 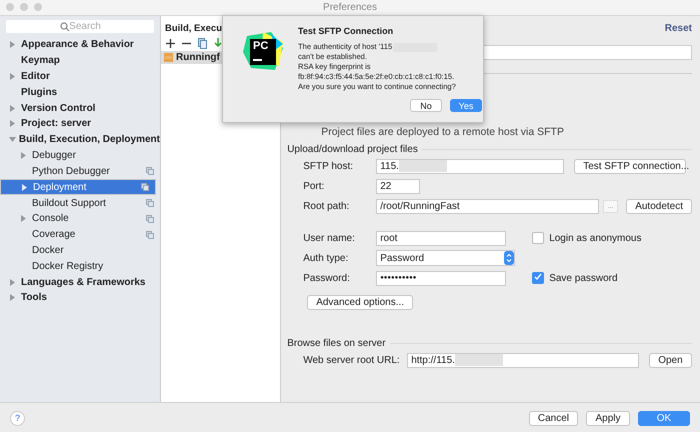 What do you see at coordinates (80, 203) in the screenshot?
I see `sidebar-item: Buildout Support` at bounding box center [80, 203].